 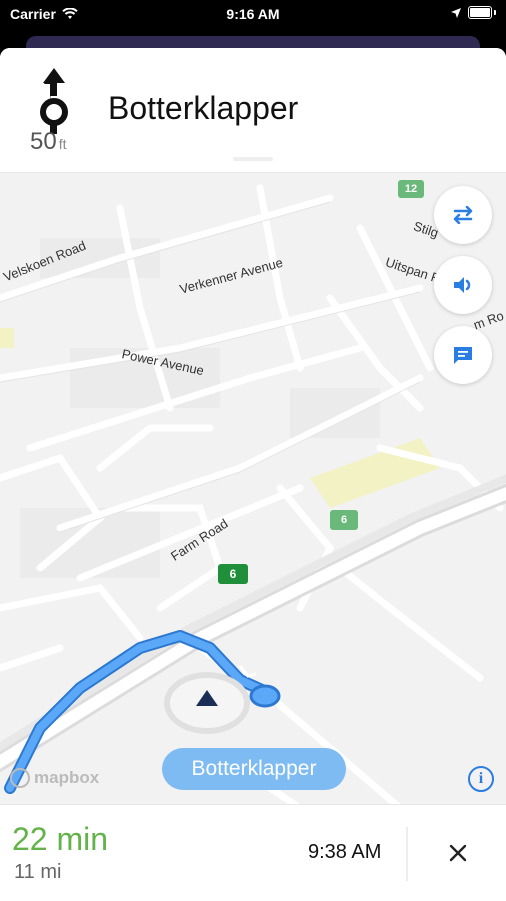 What do you see at coordinates (67, 777) in the screenshot?
I see `mapbox-wordmark: mapbox` at bounding box center [67, 777].